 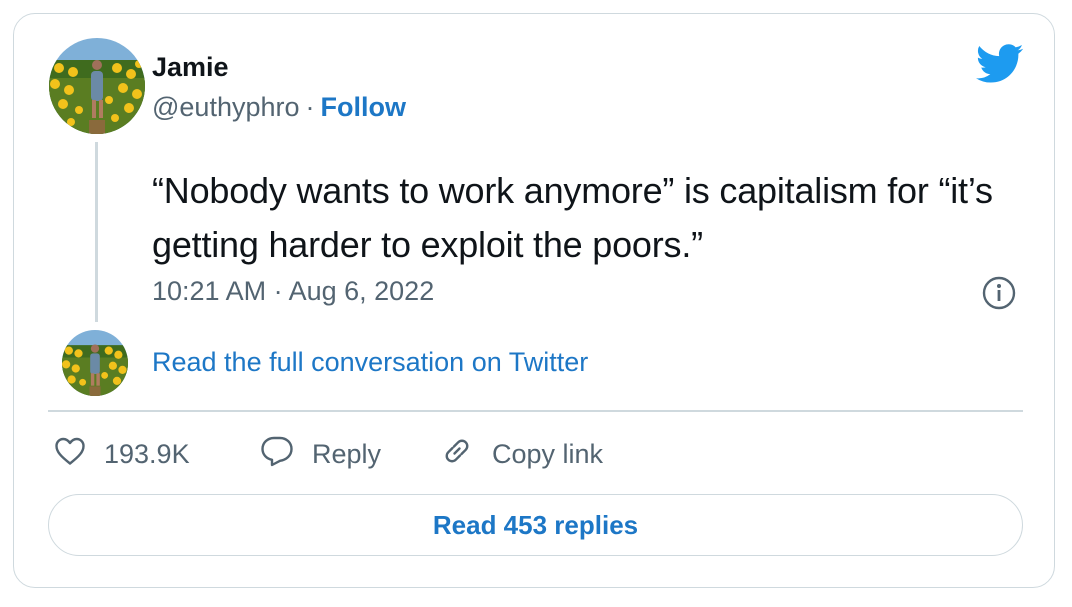 What do you see at coordinates (293, 291) in the screenshot?
I see `tweet-timestamp: 10:21 AM · Aug 6, 2022` at bounding box center [293, 291].